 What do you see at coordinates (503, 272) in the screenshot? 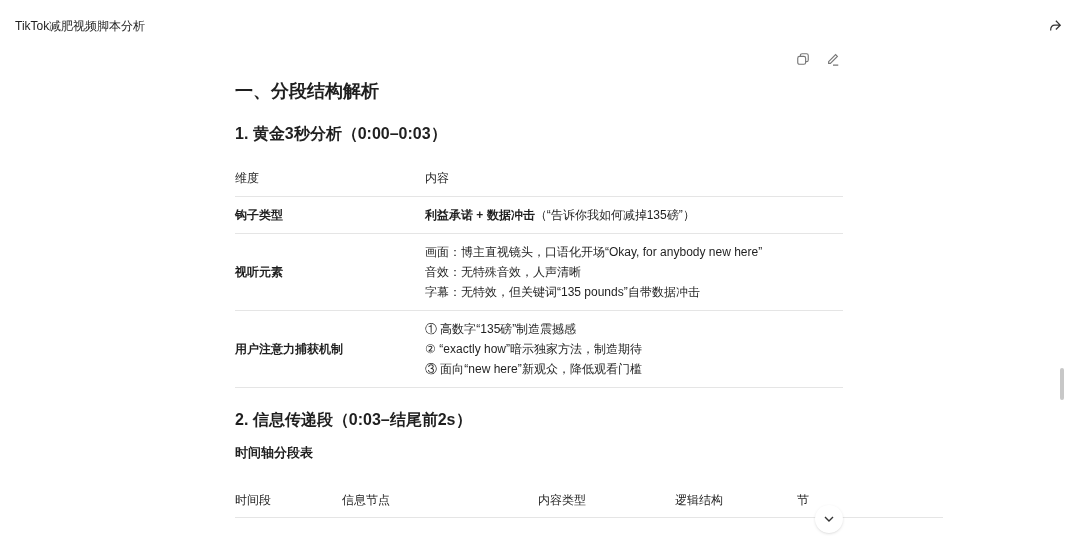
I see `table-cell-line: 音效：无特殊音效，人声清晰` at bounding box center [503, 272].